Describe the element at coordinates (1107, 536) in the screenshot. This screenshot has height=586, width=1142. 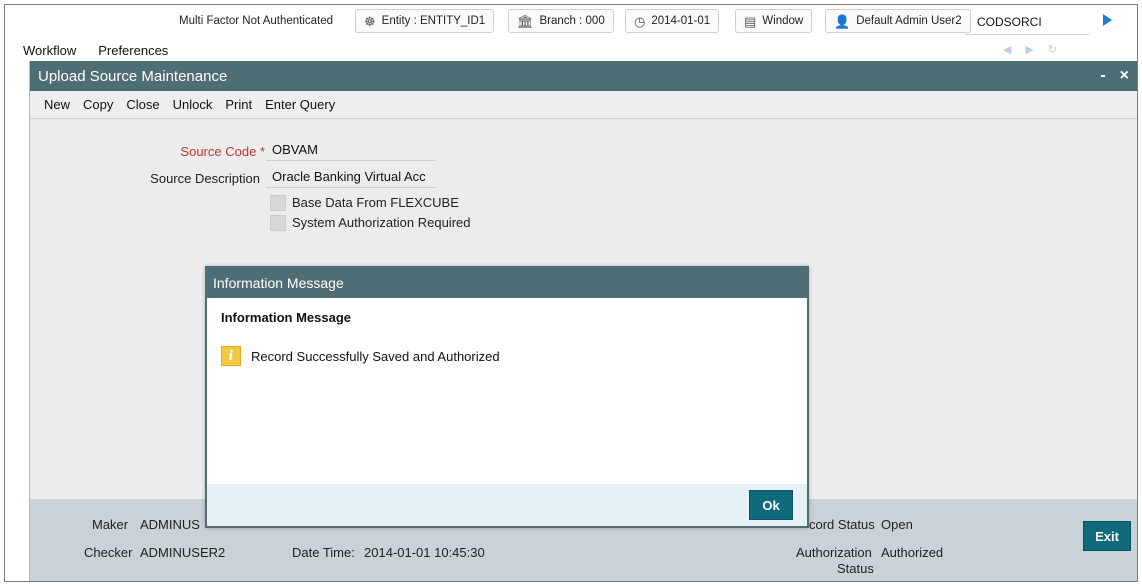
I see `exit-button: Exit` at that location.